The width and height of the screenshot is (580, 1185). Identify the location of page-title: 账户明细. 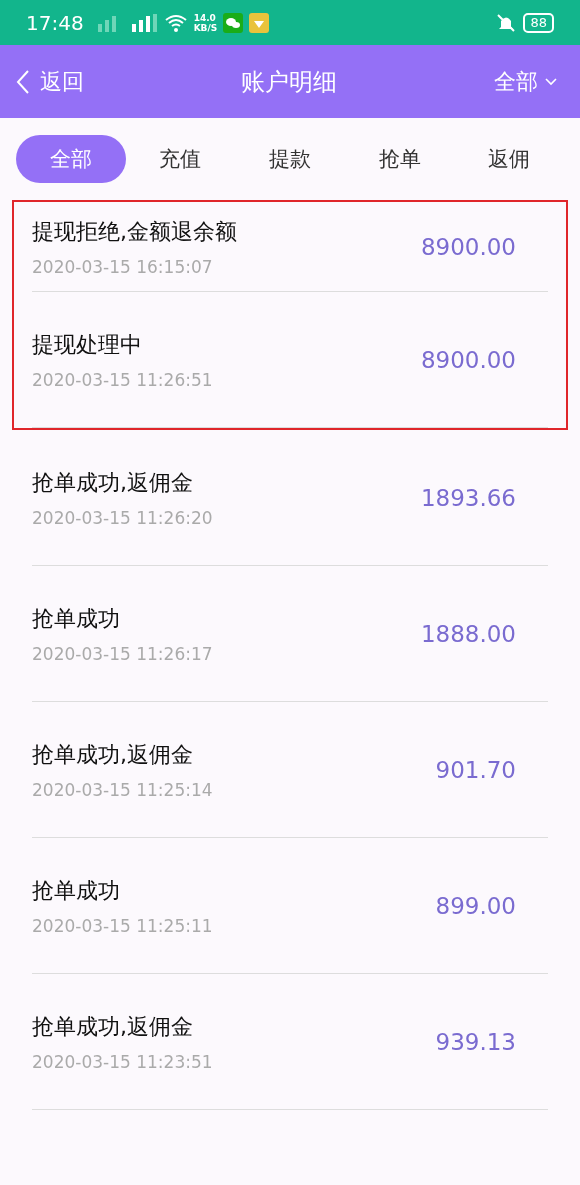
(289, 82).